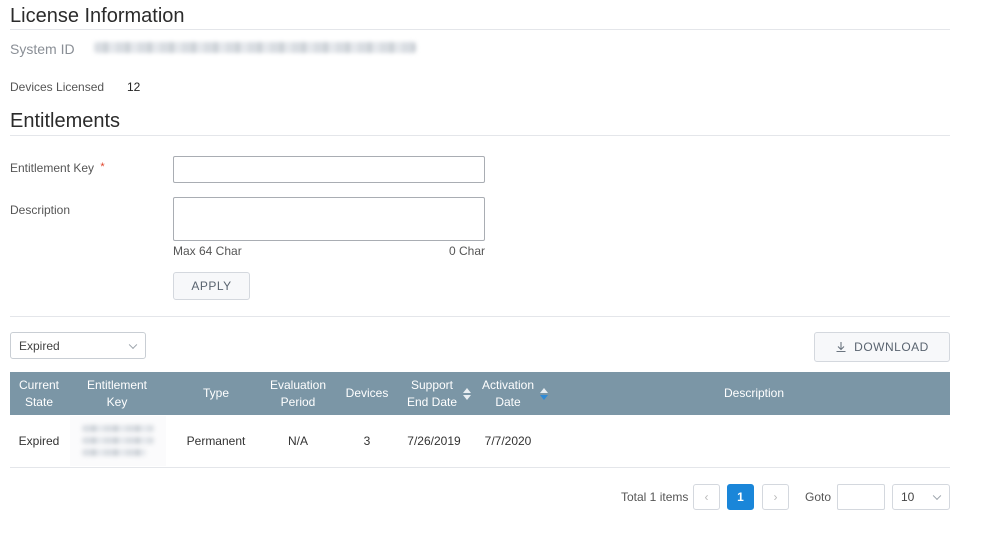 The width and height of the screenshot is (999, 554). I want to click on download-button: DOWNLOAD, so click(882, 347).